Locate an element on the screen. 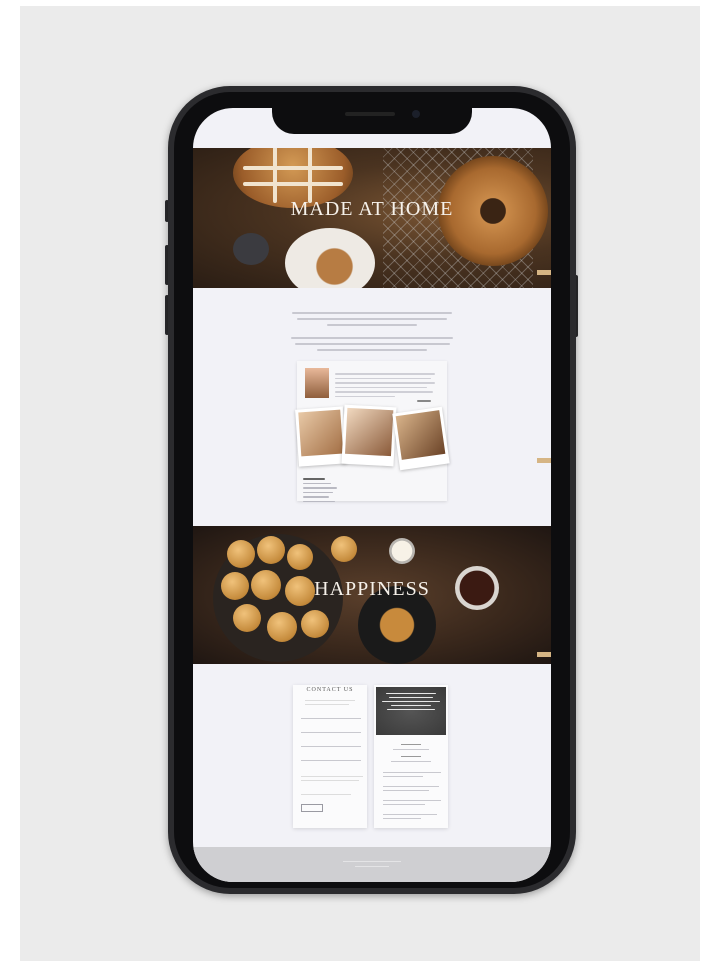 This screenshot has width=703, height=963. message-field is located at coordinates (331, 760).